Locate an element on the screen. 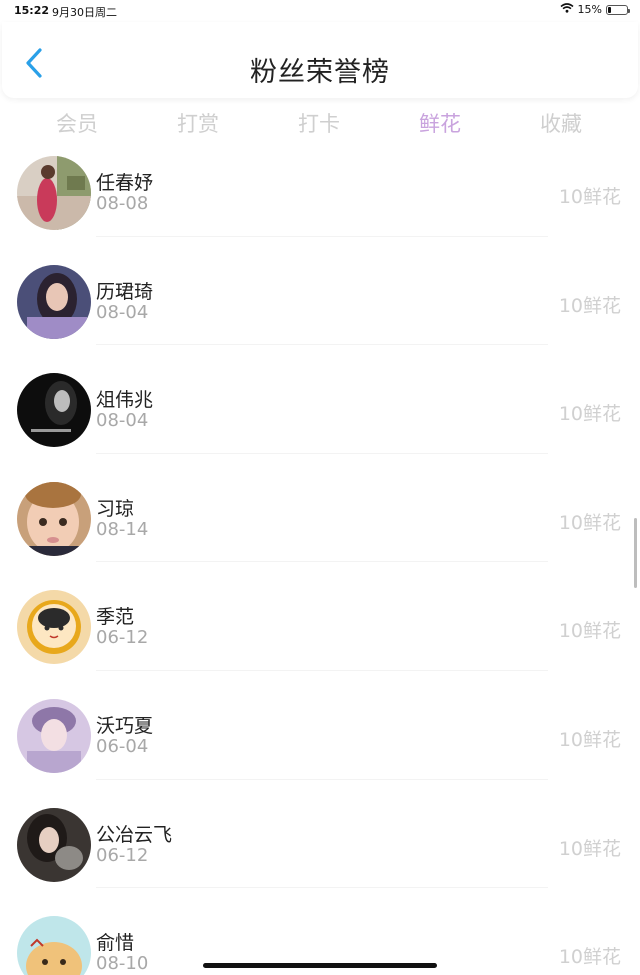 The height and width of the screenshot is (975, 640). page-title: 粉丝荣誉榜 is located at coordinates (320, 72).